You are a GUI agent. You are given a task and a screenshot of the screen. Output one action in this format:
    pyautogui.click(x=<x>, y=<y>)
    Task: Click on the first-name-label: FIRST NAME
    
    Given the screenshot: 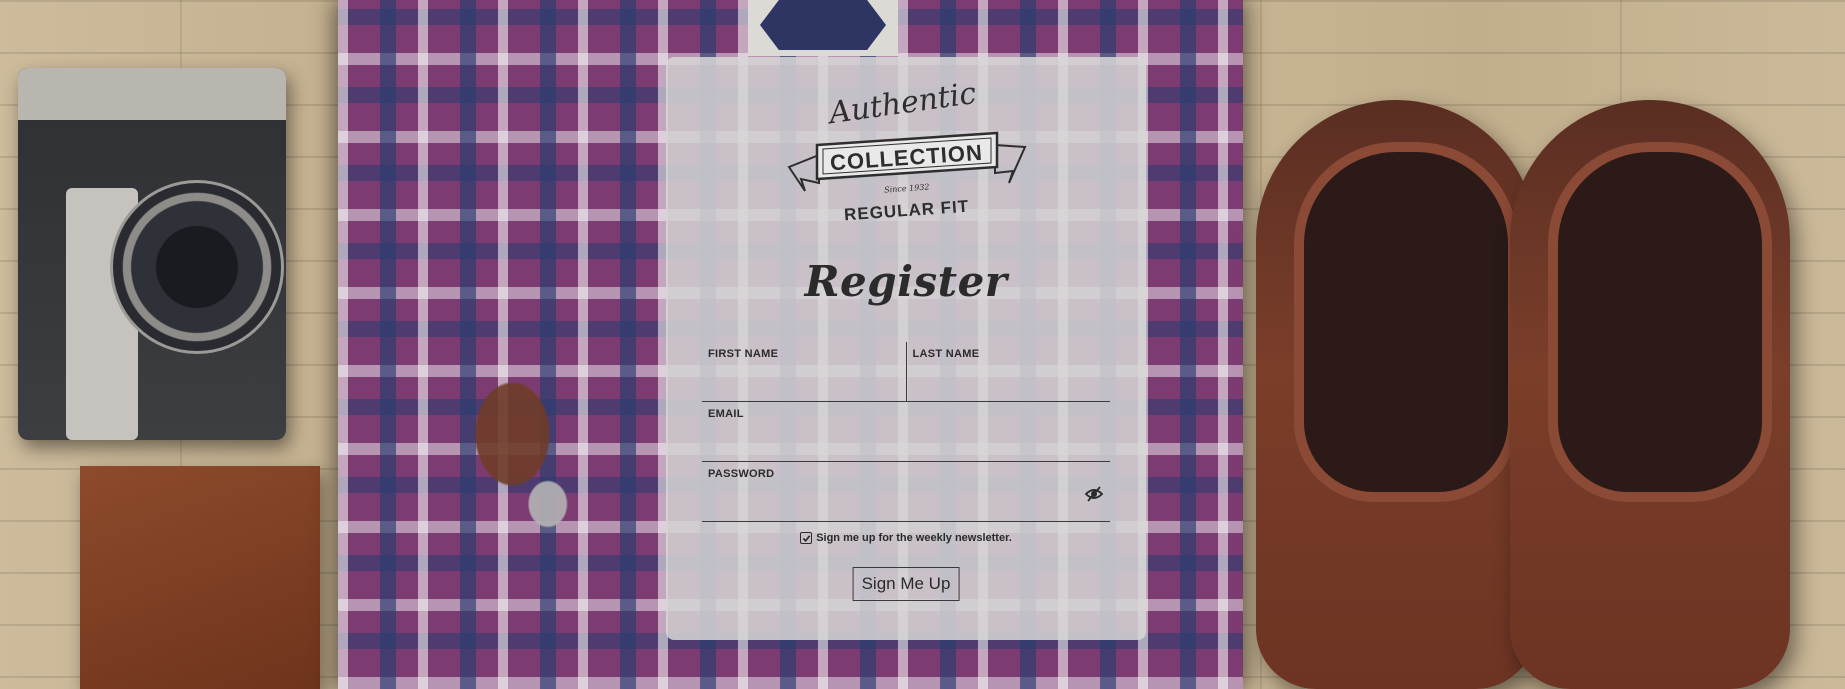 What is the action you would take?
    pyautogui.click(x=743, y=354)
    